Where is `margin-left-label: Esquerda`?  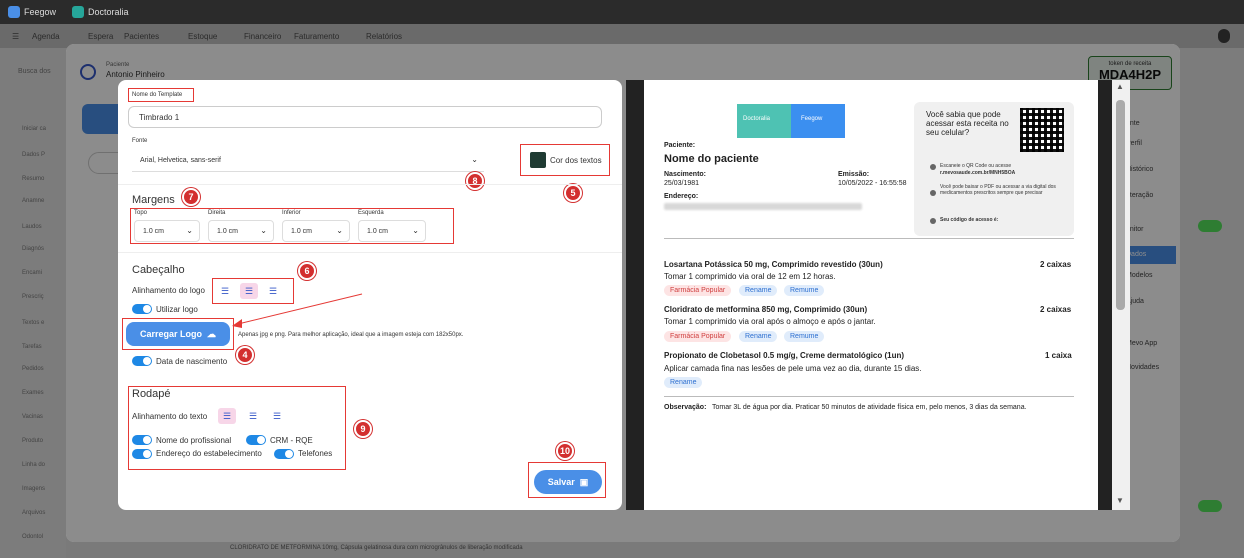 margin-left-label: Esquerda is located at coordinates (371, 213).